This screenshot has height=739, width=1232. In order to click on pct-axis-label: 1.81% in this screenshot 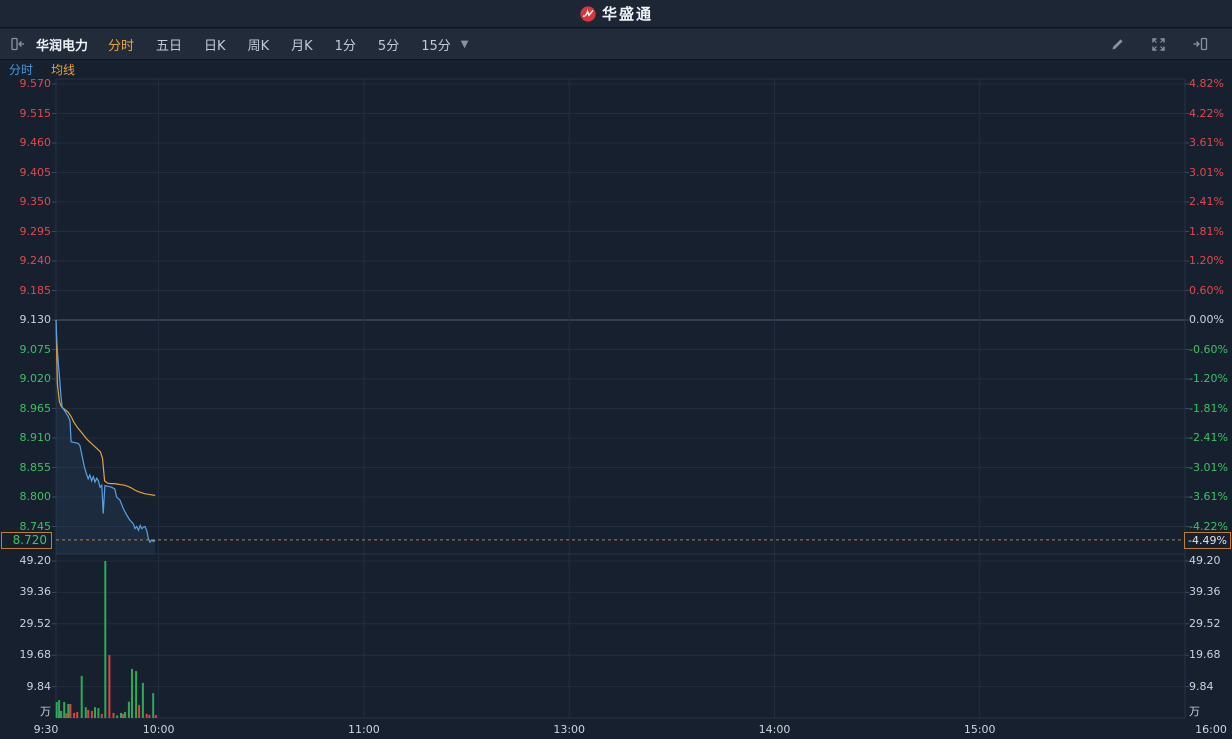, I will do `click(1206, 231)`.